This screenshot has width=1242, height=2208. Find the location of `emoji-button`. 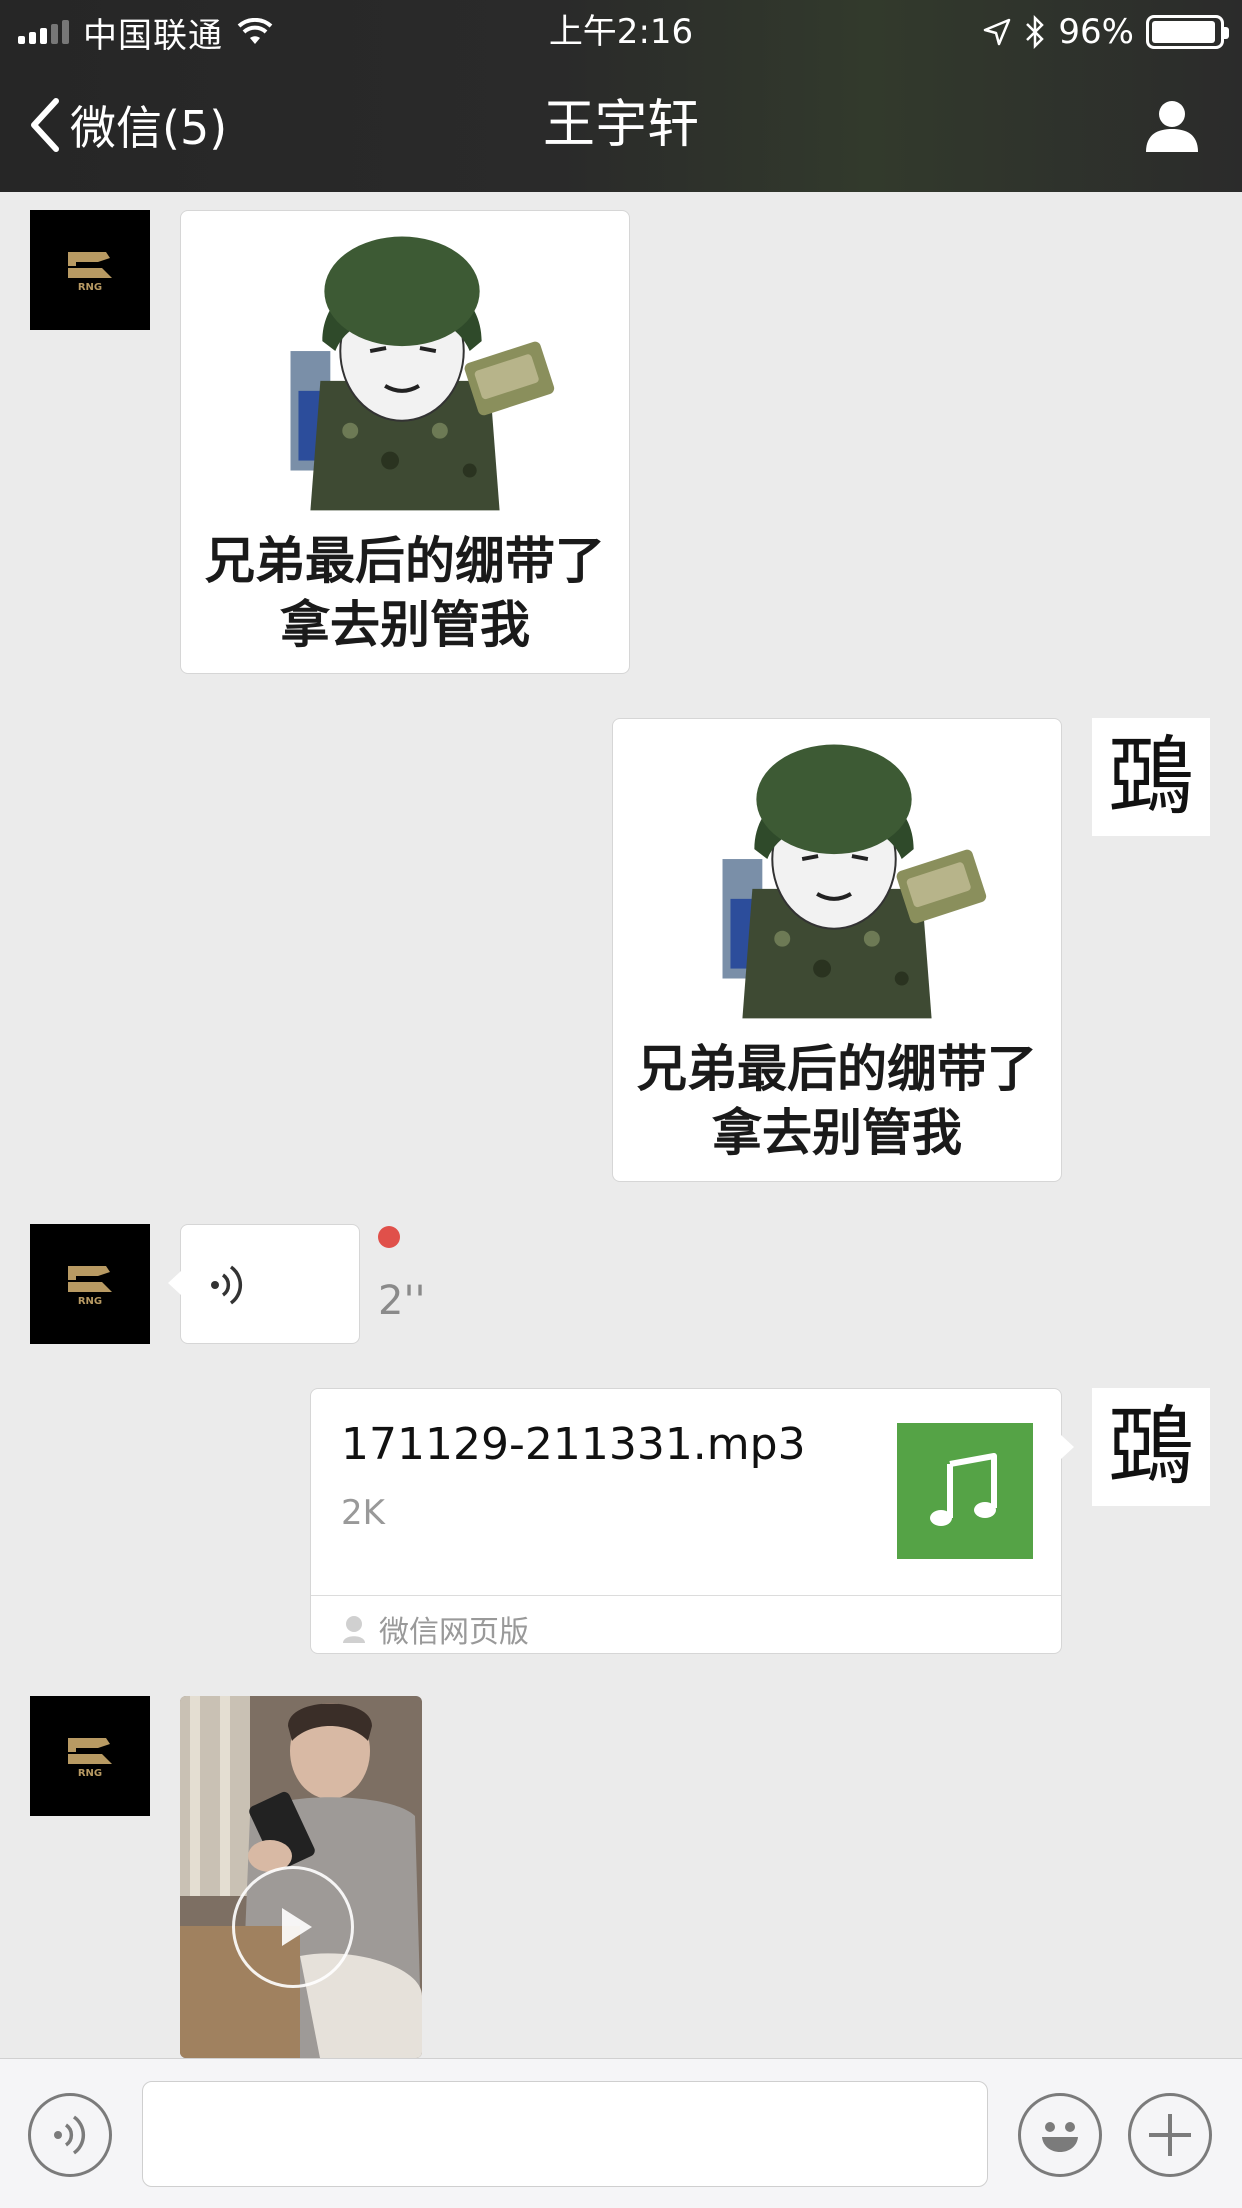

emoji-button is located at coordinates (1060, 2135).